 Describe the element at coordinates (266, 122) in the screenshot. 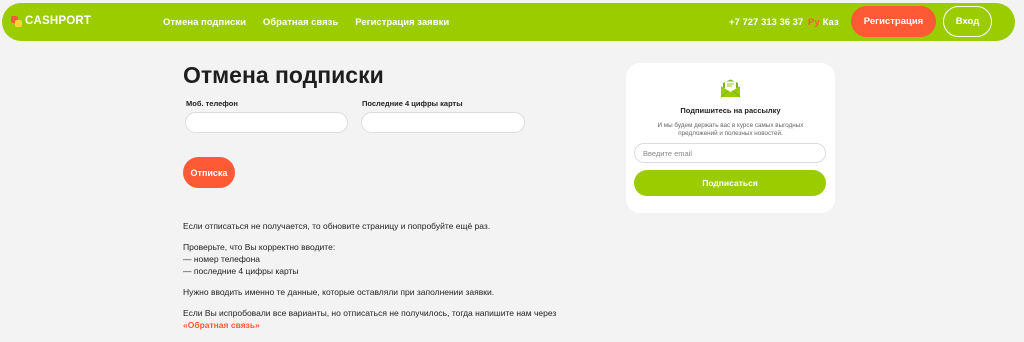

I see `phone-input` at that location.